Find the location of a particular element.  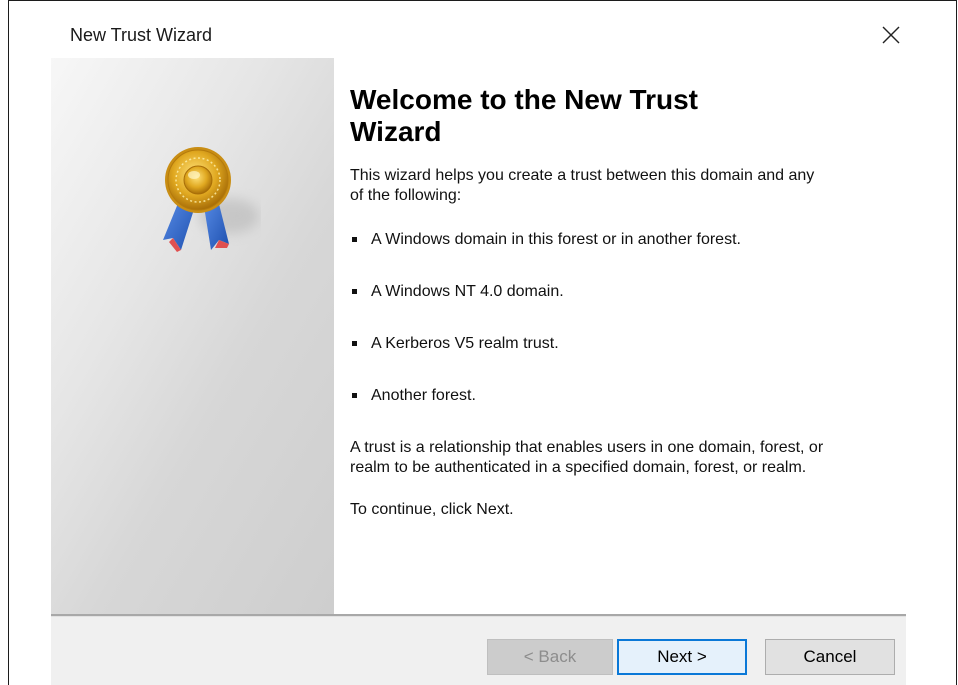

window-title: New Trust Wizard is located at coordinates (141, 35).